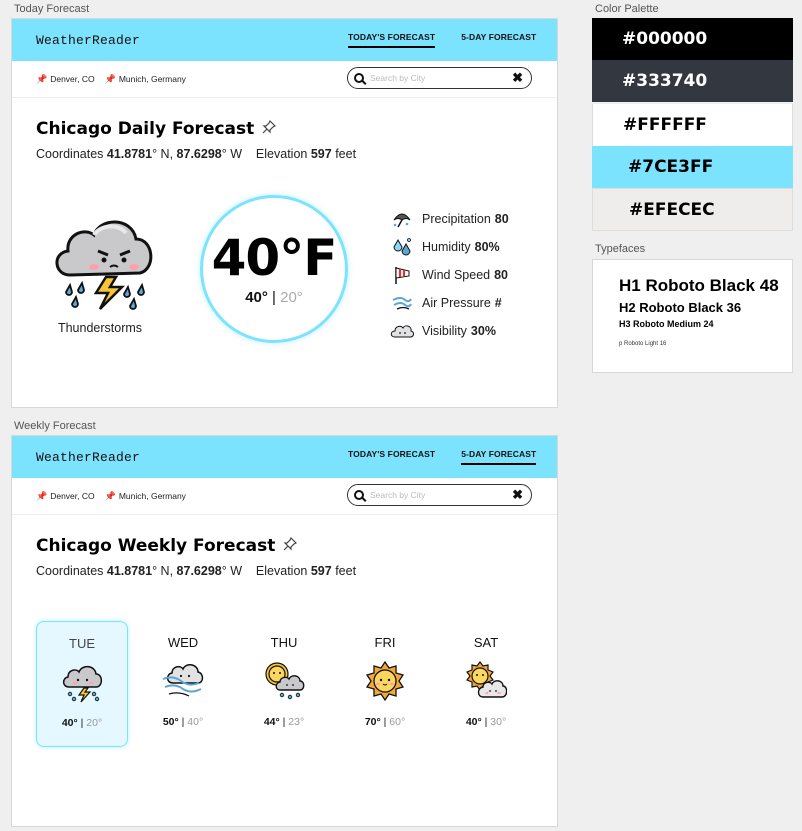  What do you see at coordinates (483, 331) in the screenshot?
I see `stat-value: 30%` at bounding box center [483, 331].